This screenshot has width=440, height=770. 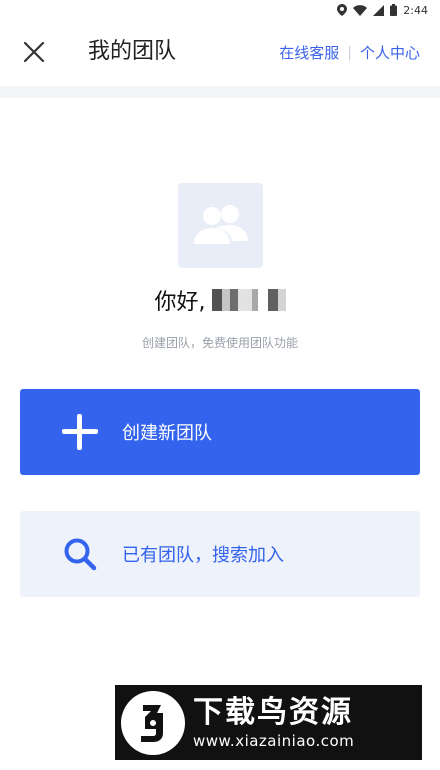 I want to click on team-users-icon, so click(x=220, y=224).